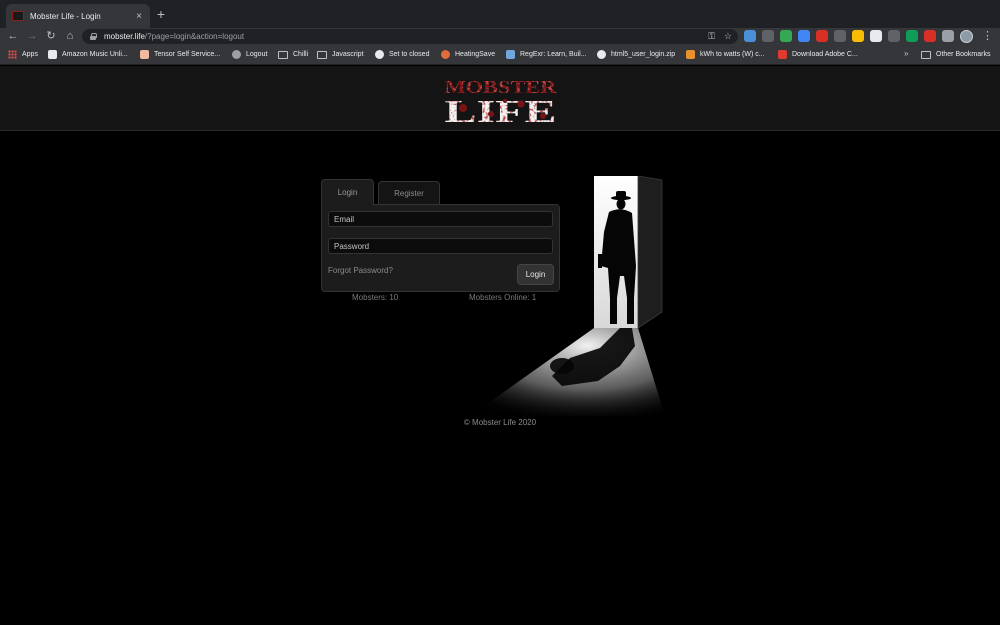  Describe the element at coordinates (402, 54) in the screenshot. I see `bookmark-set-to-closed: Set to closed` at that location.